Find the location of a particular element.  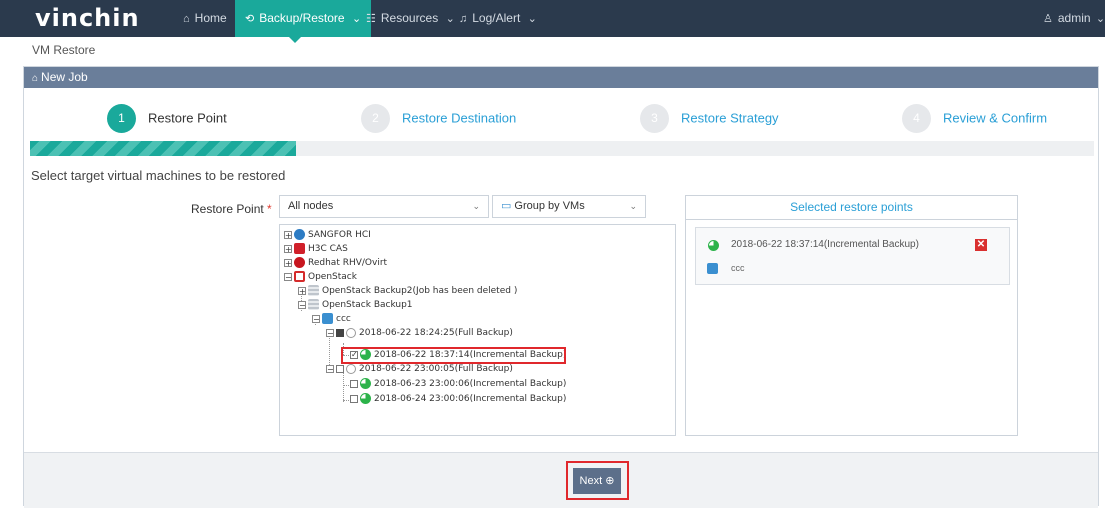

node-select-value: All nodes is located at coordinates (311, 206).